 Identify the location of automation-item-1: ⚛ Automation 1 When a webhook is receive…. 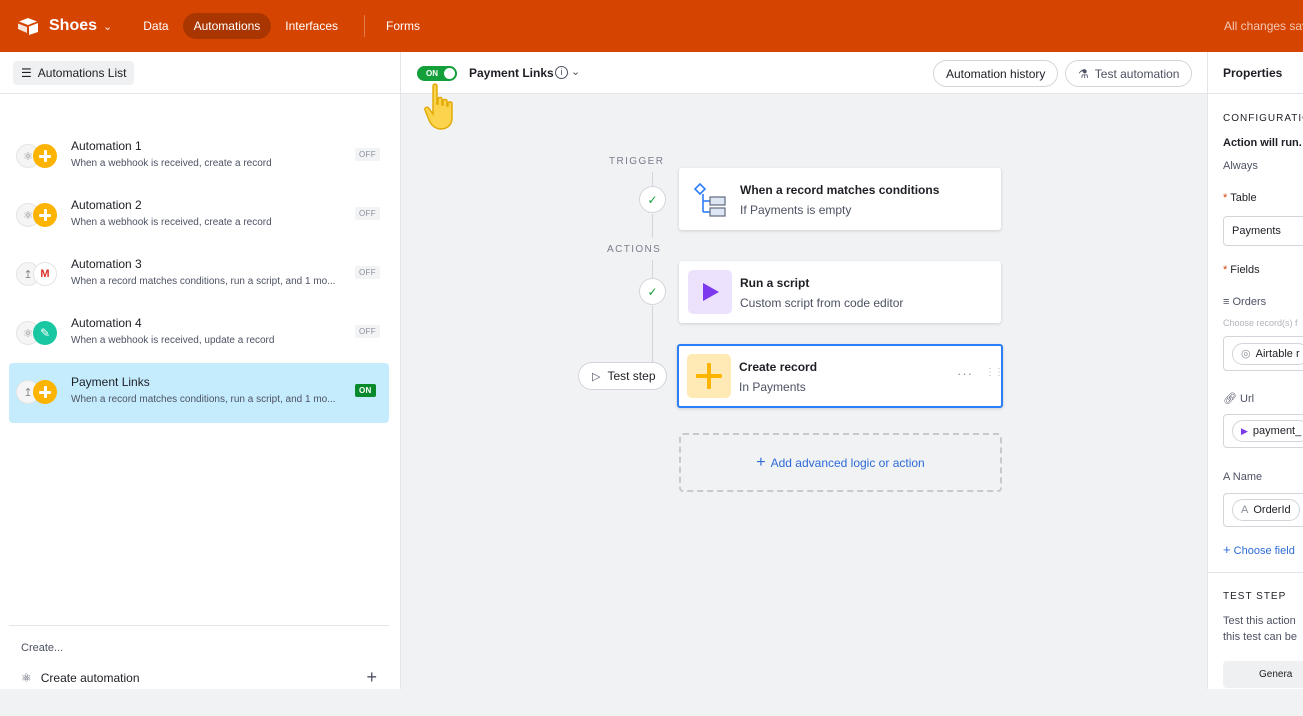
(199, 156).